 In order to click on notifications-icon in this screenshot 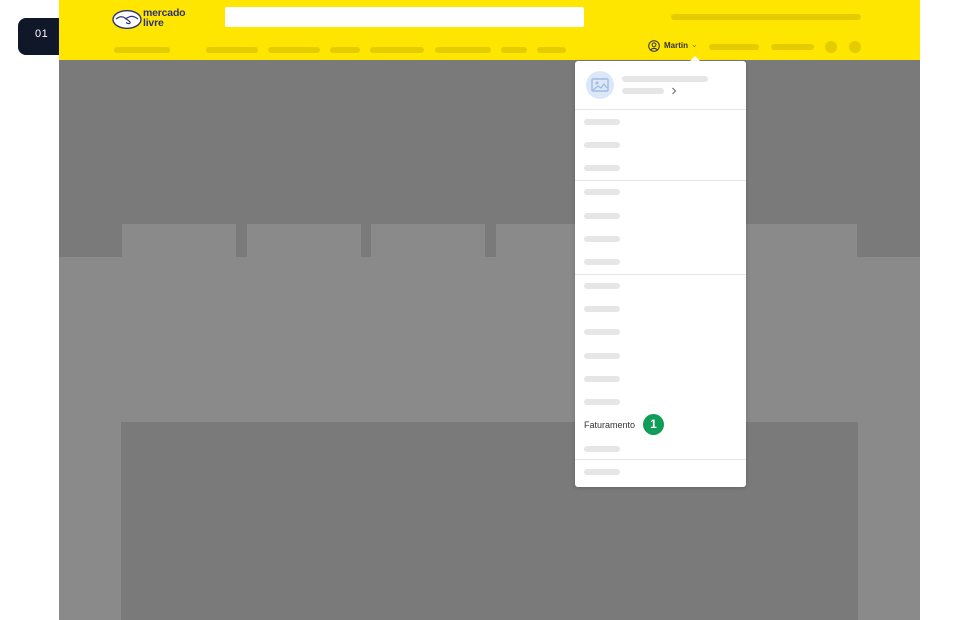, I will do `click(831, 47)`.